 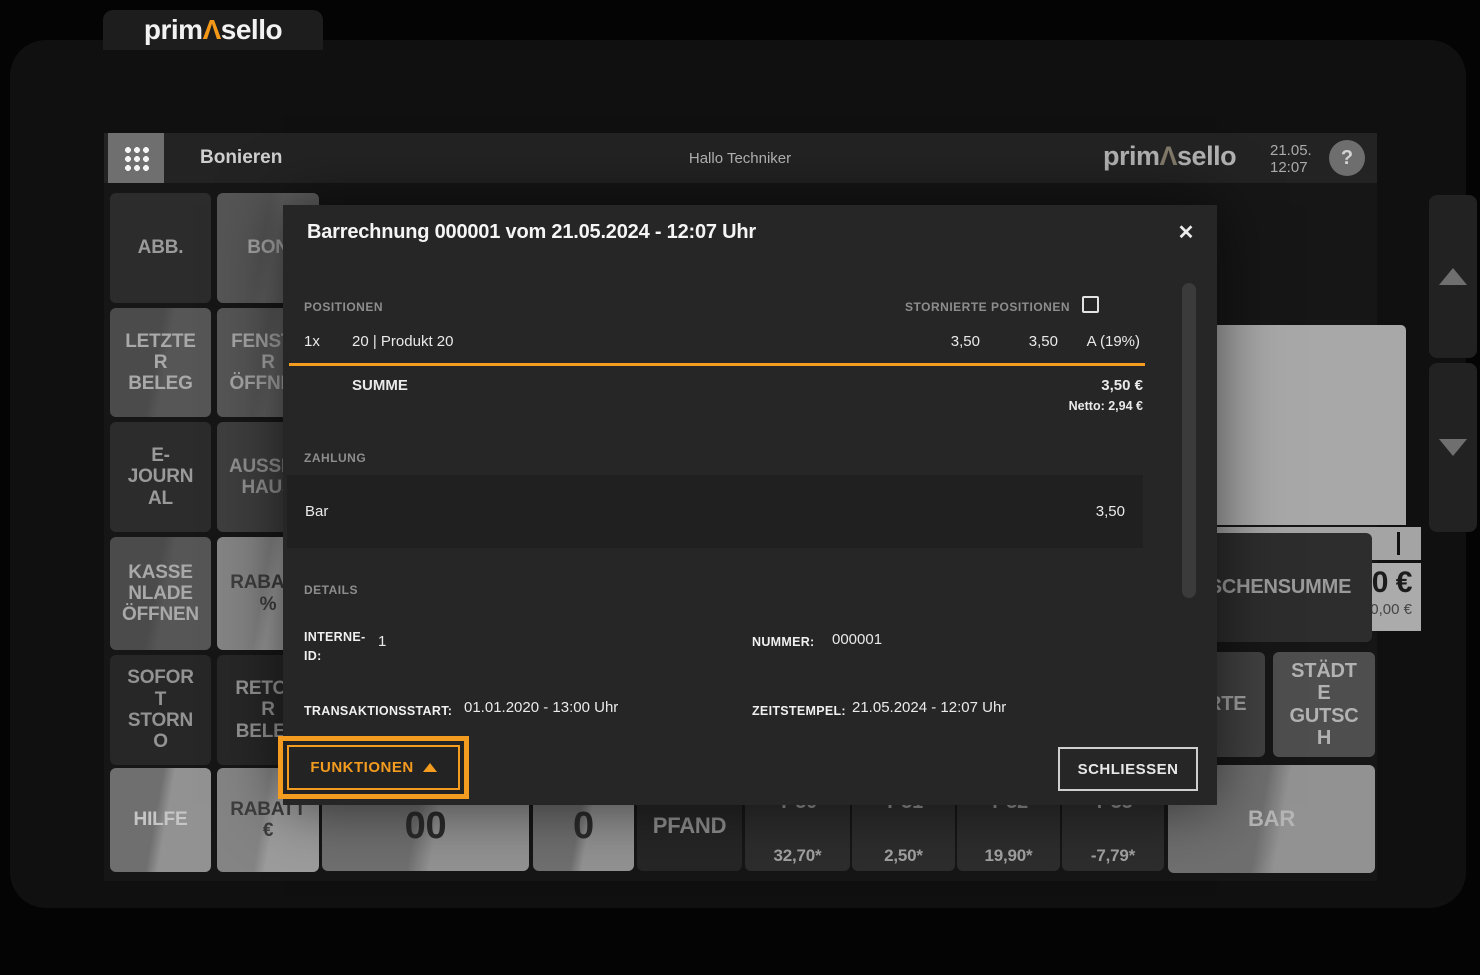 I want to click on detail-label-nummer: NUMMER:, so click(x=783, y=642).